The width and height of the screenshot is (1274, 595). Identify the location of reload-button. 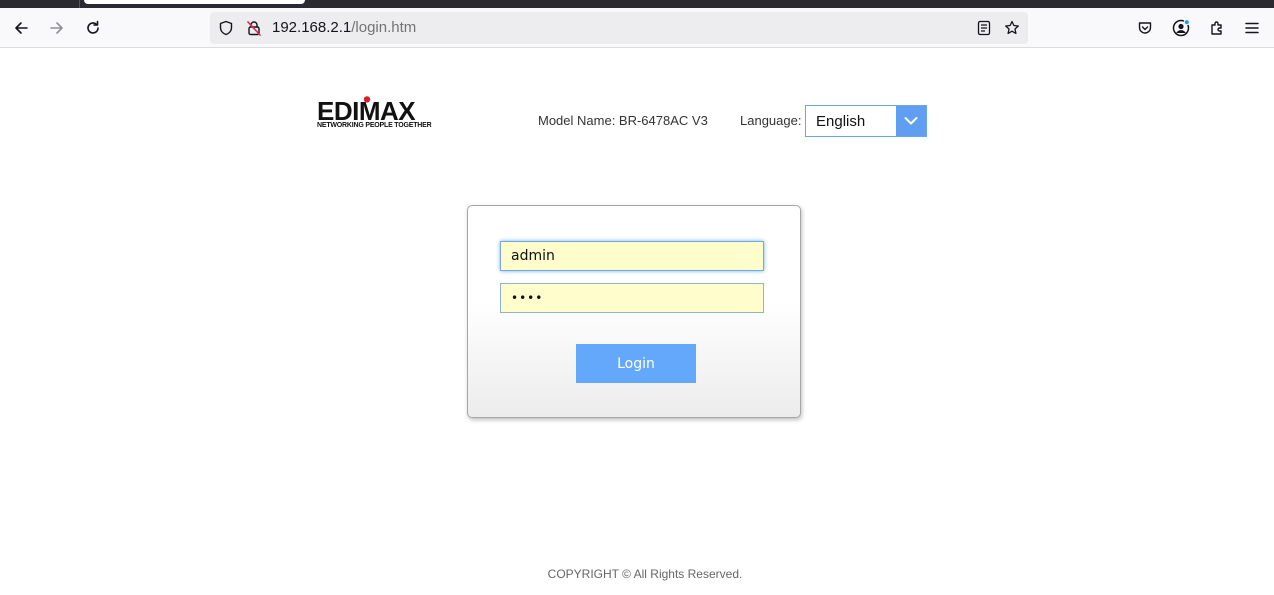
(93, 28).